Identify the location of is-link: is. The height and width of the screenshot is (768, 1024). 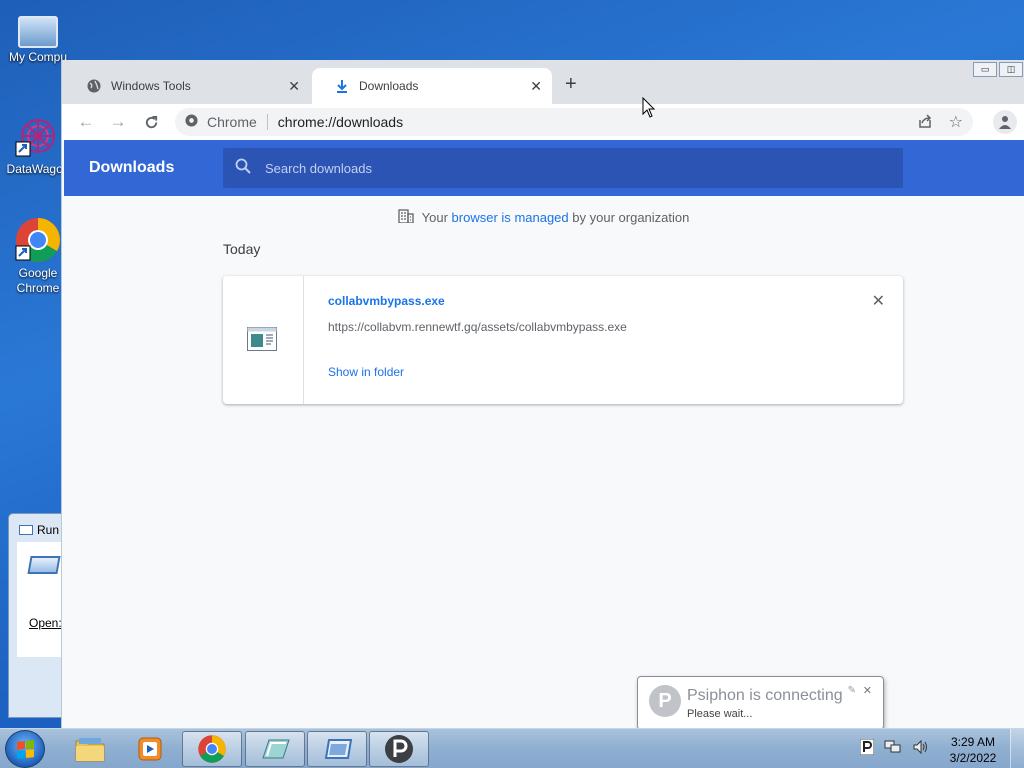
(505, 217).